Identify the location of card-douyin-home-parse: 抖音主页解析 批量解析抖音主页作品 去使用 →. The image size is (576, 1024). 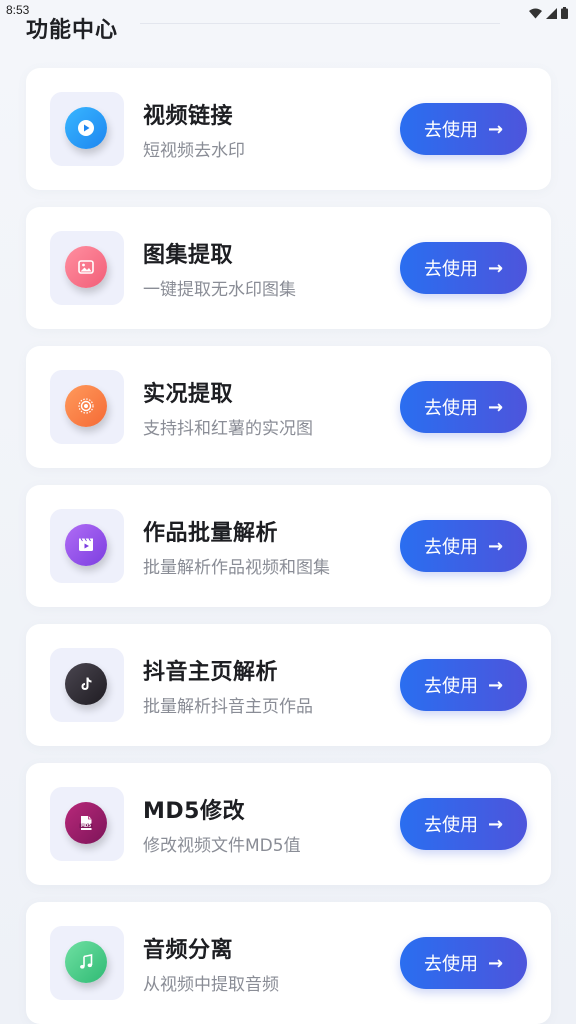
(288, 685).